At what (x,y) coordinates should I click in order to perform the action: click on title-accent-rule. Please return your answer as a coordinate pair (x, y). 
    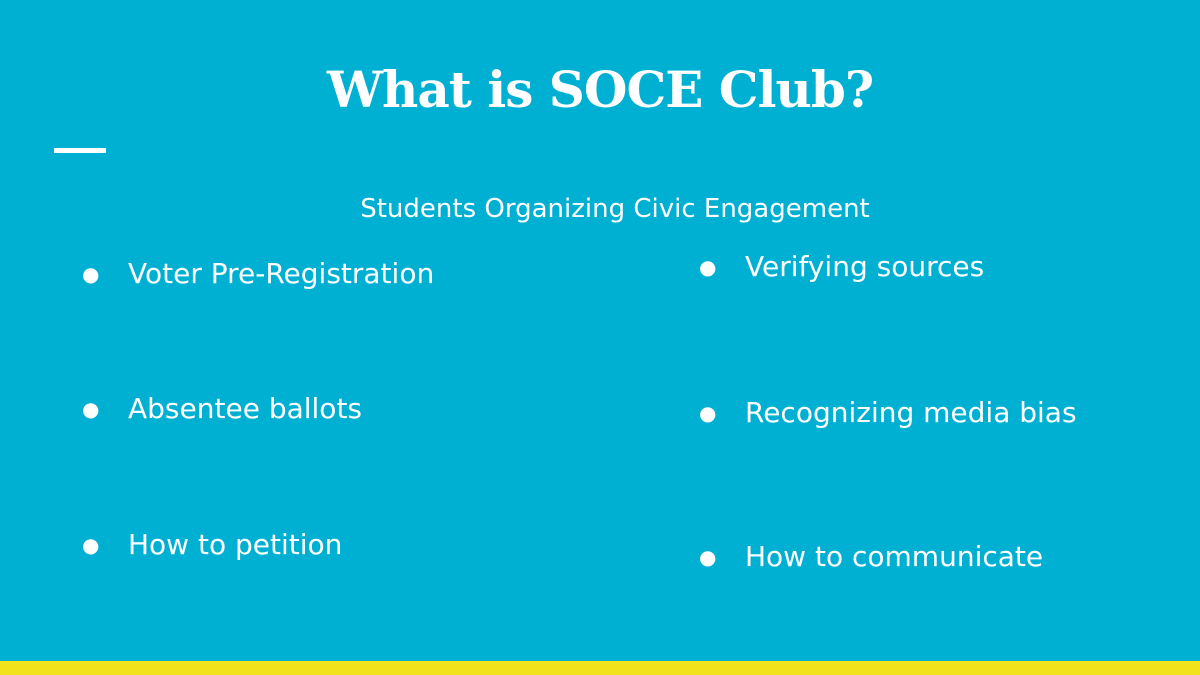
    Looking at the image, I should click on (80, 150).